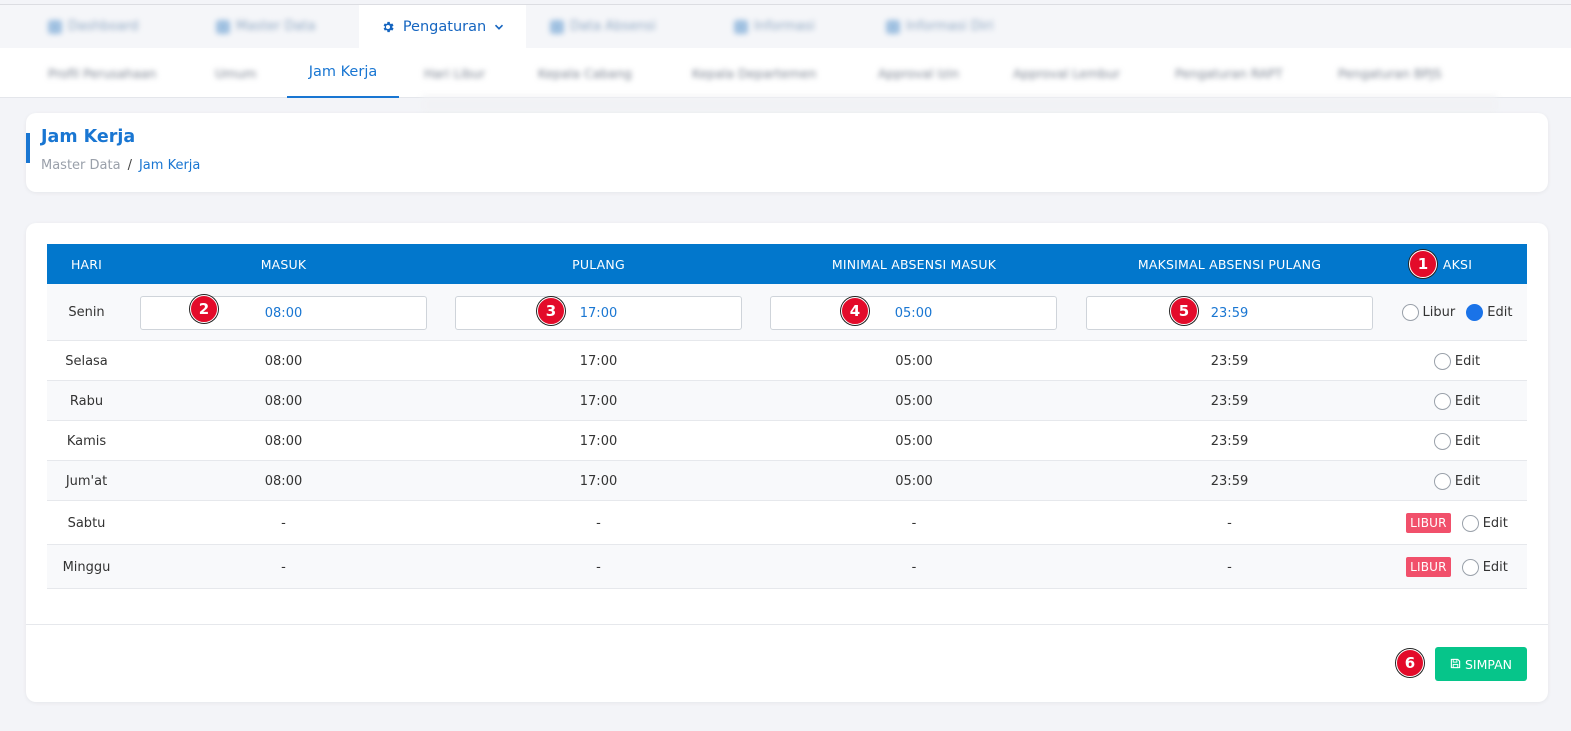  What do you see at coordinates (1488, 664) in the screenshot?
I see `save-label: SIMPAN` at bounding box center [1488, 664].